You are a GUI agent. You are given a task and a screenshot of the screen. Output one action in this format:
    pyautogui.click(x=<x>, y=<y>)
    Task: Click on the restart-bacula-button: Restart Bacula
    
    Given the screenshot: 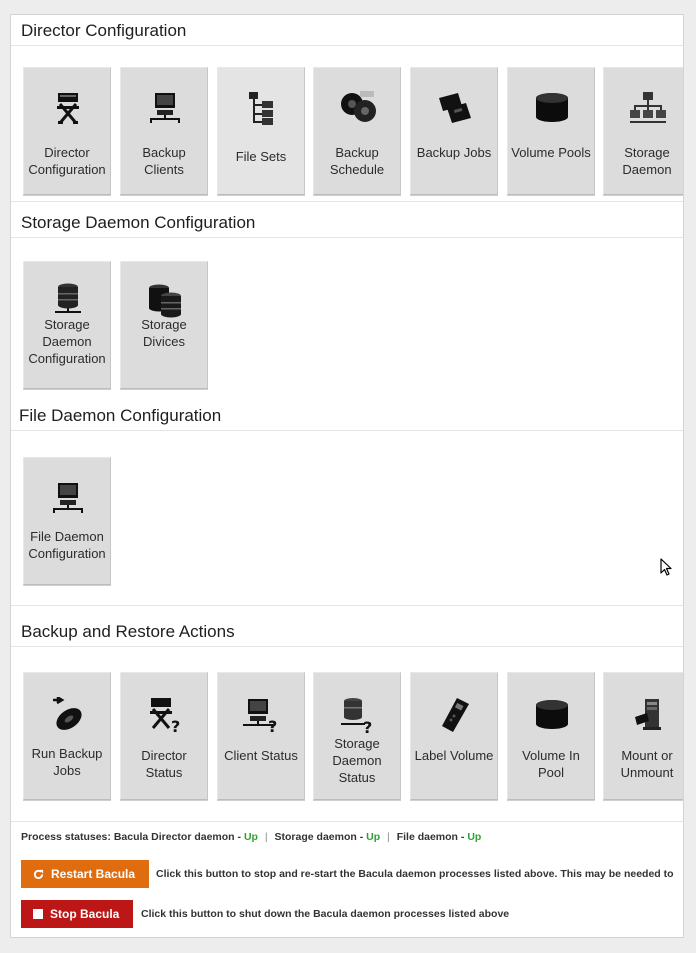 What is the action you would take?
    pyautogui.click(x=85, y=874)
    